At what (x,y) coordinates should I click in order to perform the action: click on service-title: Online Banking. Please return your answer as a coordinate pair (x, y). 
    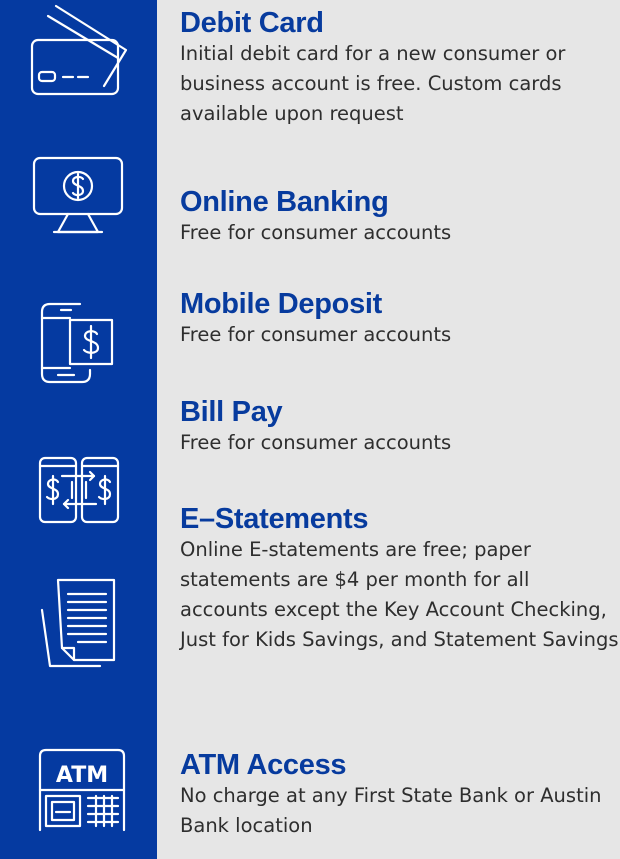
    Looking at the image, I should click on (284, 202).